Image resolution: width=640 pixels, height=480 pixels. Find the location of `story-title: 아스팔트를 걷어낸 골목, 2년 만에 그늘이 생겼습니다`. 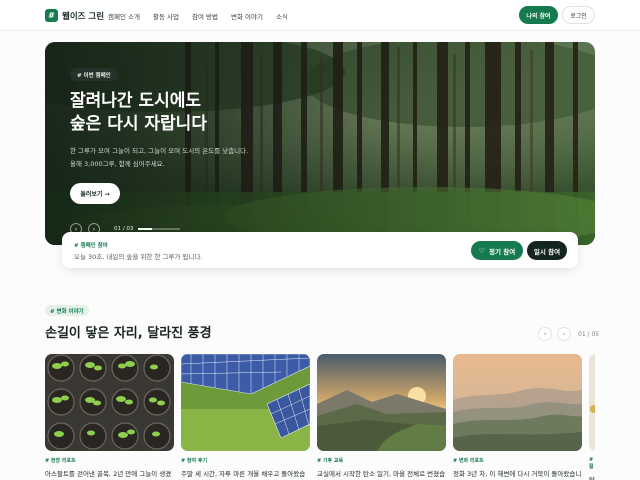

story-title: 아스팔트를 걷어낸 골목, 2년 만에 그늘이 생겼습니다 is located at coordinates (108, 474).